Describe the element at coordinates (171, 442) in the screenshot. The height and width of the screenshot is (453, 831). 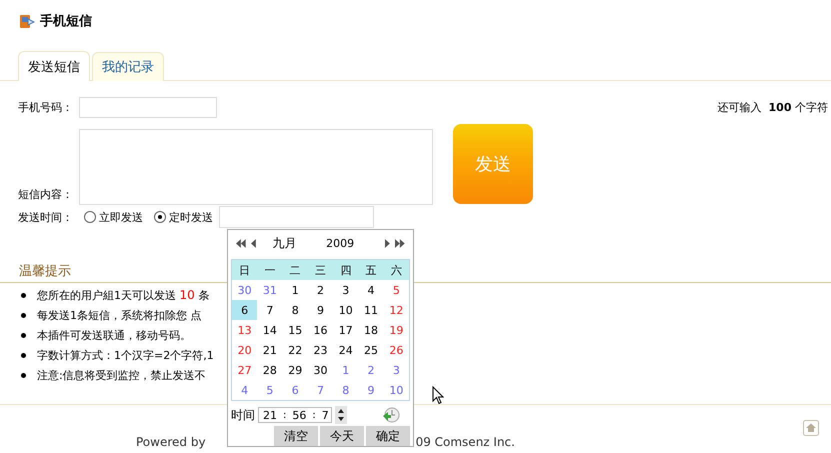
I see `footer-text: Powered by` at that location.